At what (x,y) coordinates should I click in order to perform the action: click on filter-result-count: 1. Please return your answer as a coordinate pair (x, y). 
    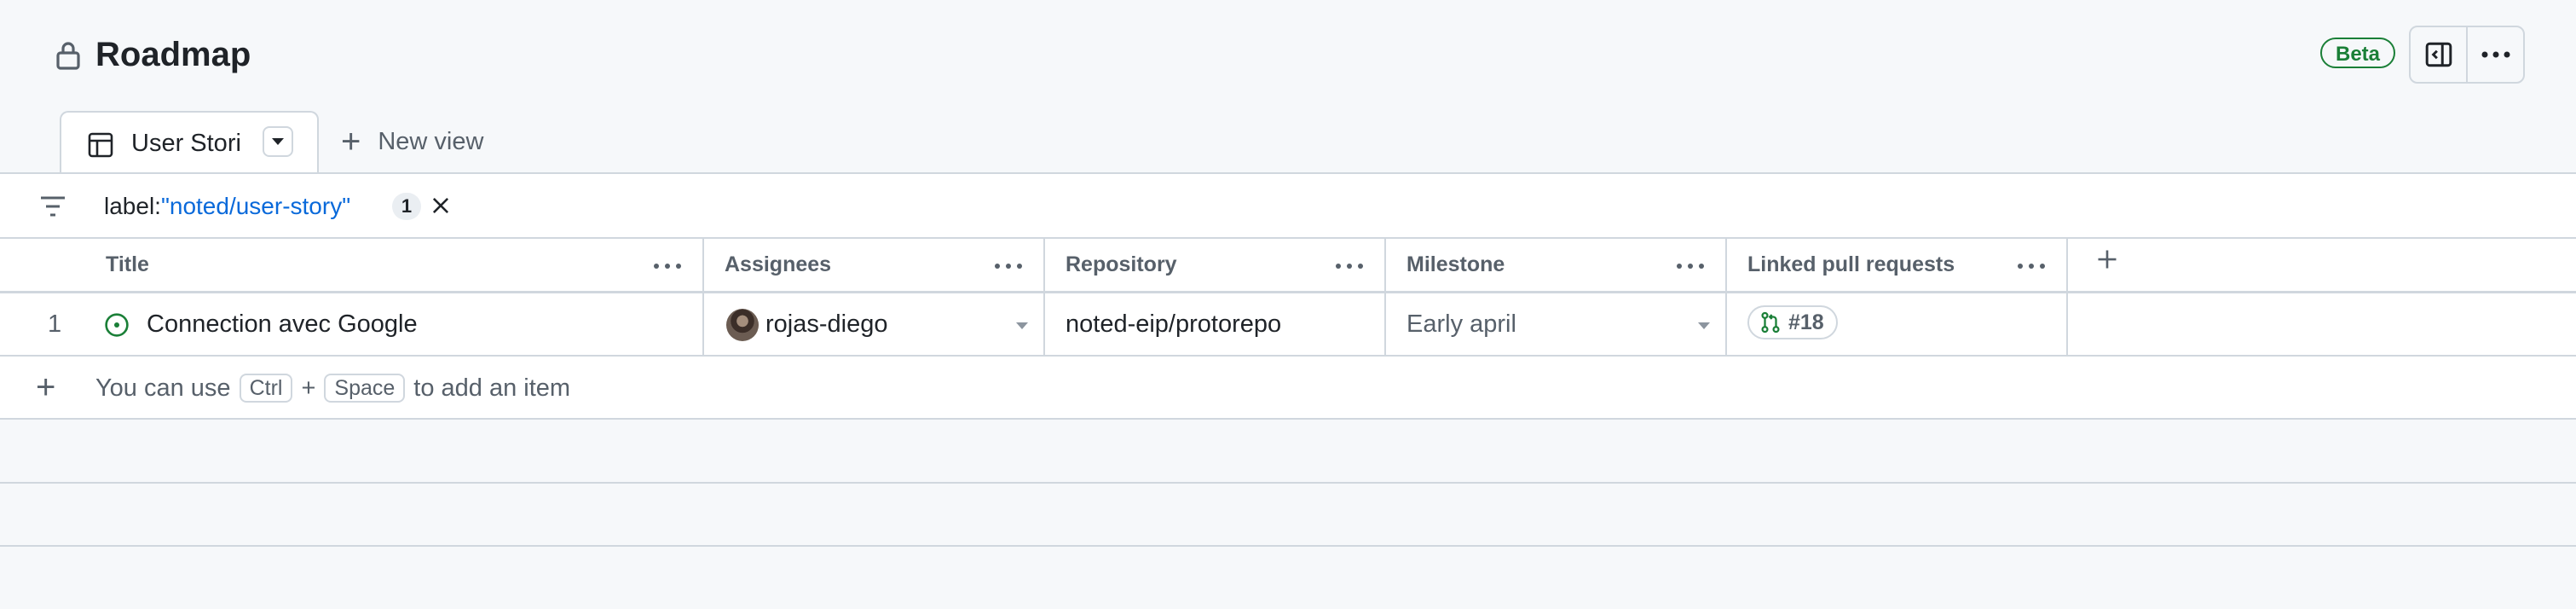
    Looking at the image, I should click on (406, 206).